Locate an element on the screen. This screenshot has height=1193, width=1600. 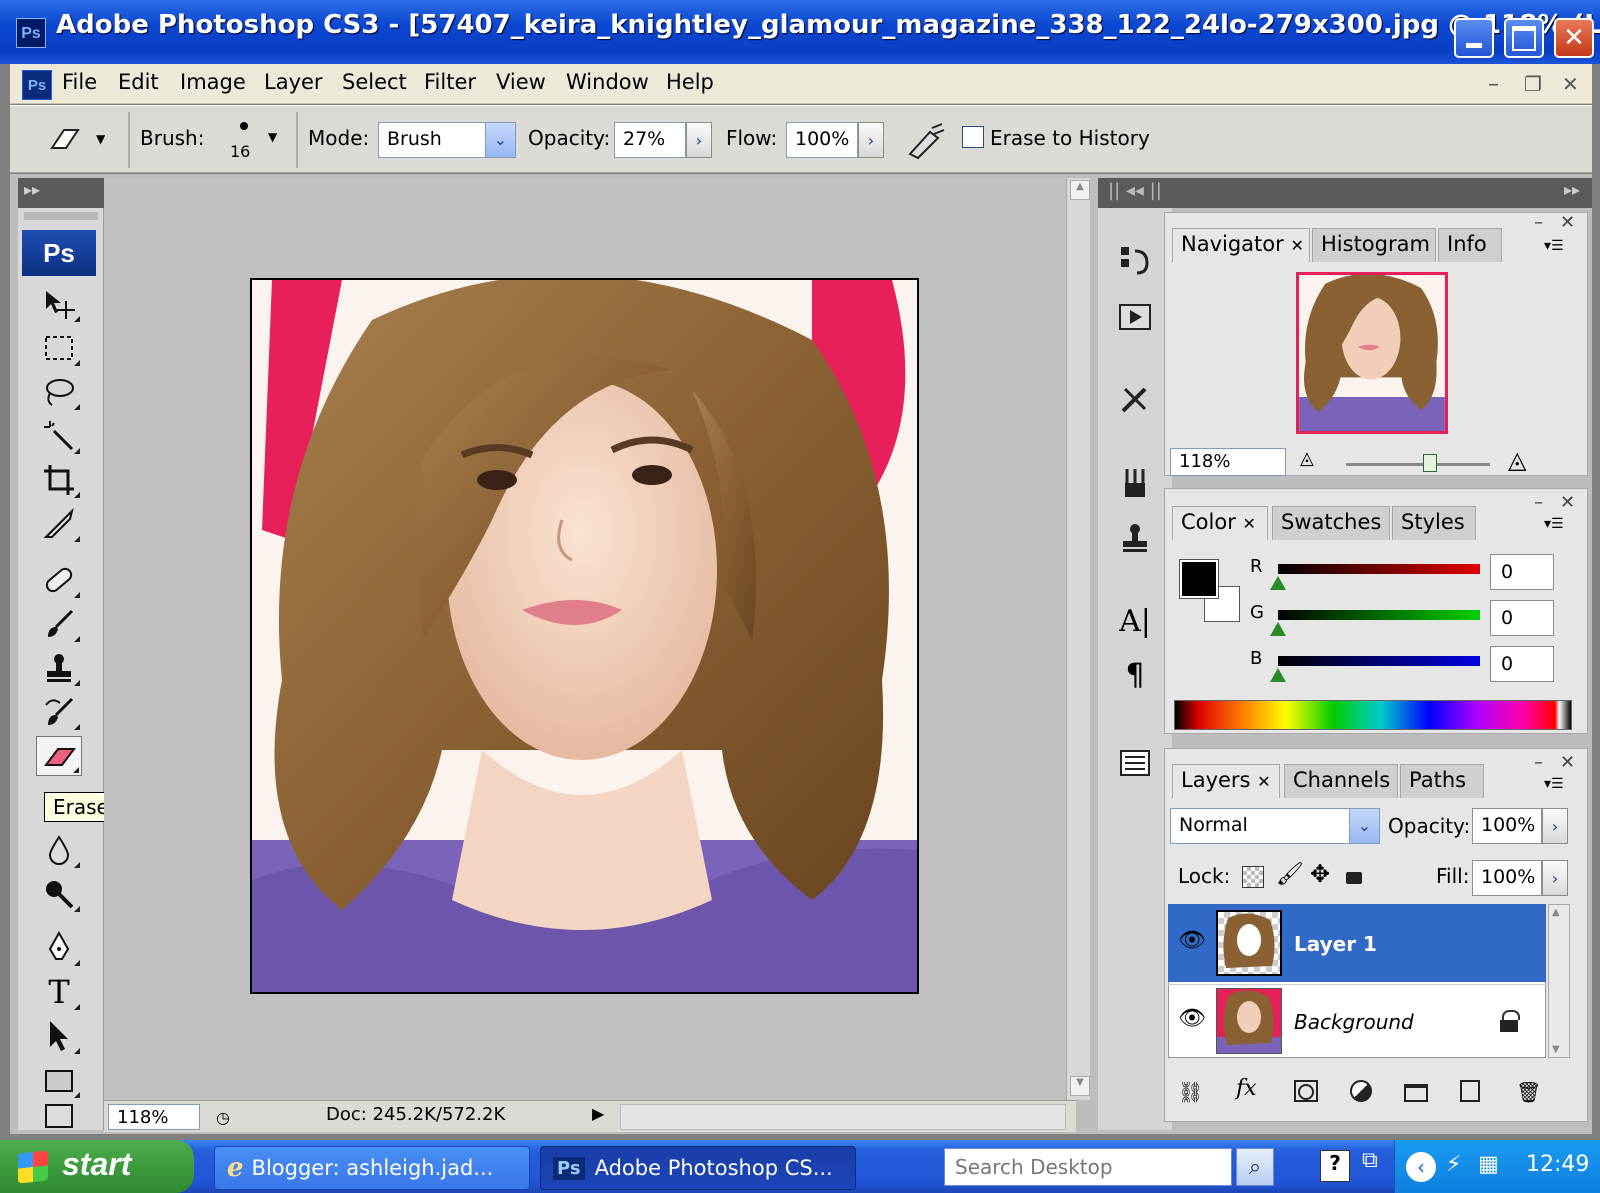
clone-source-button is located at coordinates (1135, 539).